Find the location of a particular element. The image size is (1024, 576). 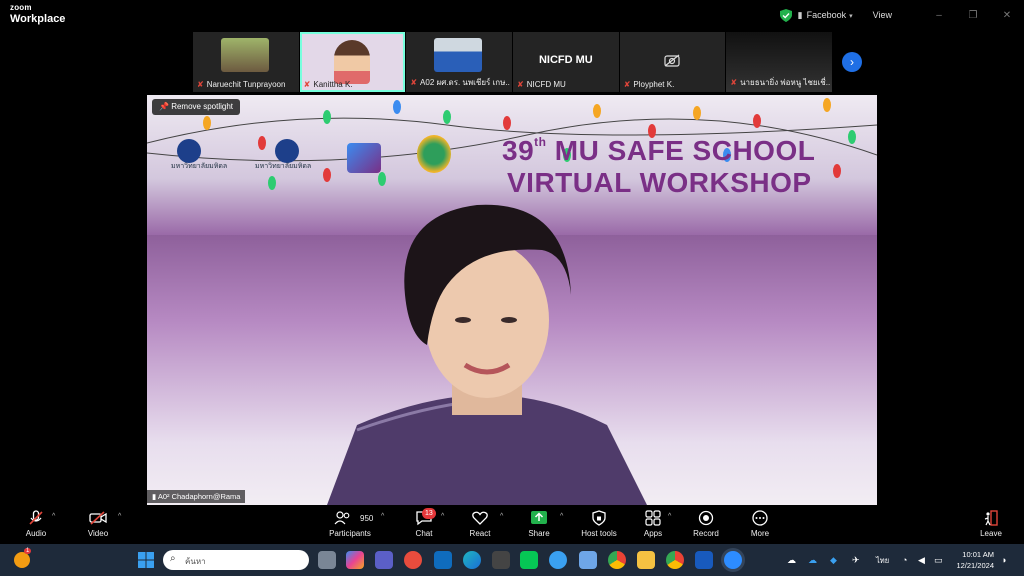

more-icon is located at coordinates (760, 518).